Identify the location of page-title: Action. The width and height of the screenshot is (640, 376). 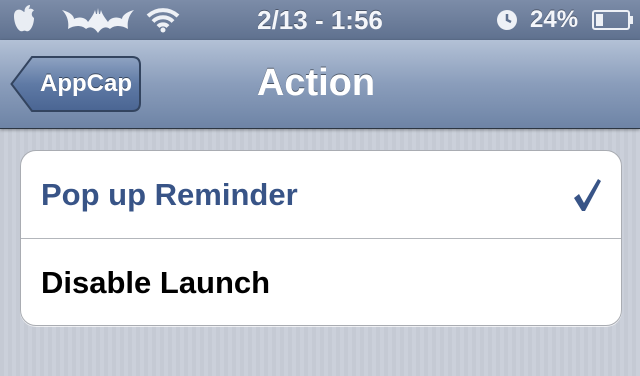
(316, 83).